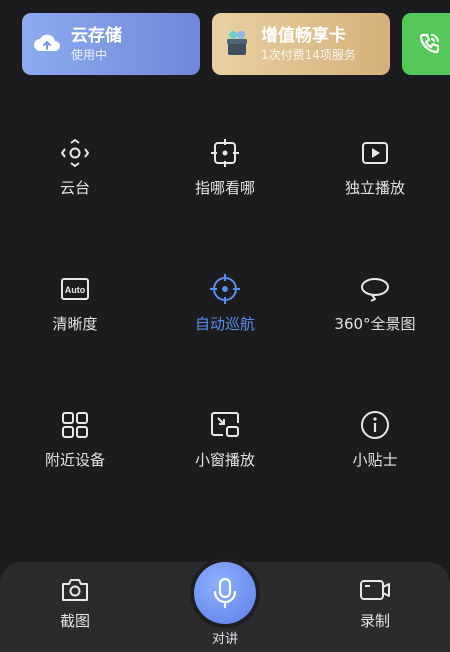  Describe the element at coordinates (224, 188) in the screenshot. I see `feature-label: 指哪看哪` at that location.